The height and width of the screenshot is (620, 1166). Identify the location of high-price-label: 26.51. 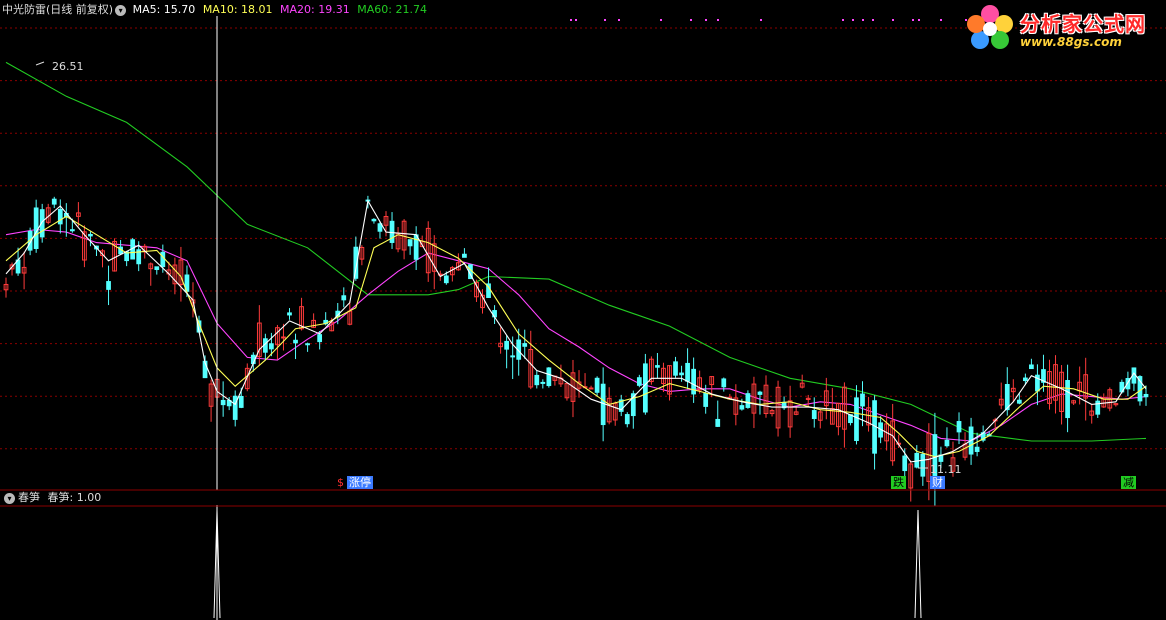
(68, 66).